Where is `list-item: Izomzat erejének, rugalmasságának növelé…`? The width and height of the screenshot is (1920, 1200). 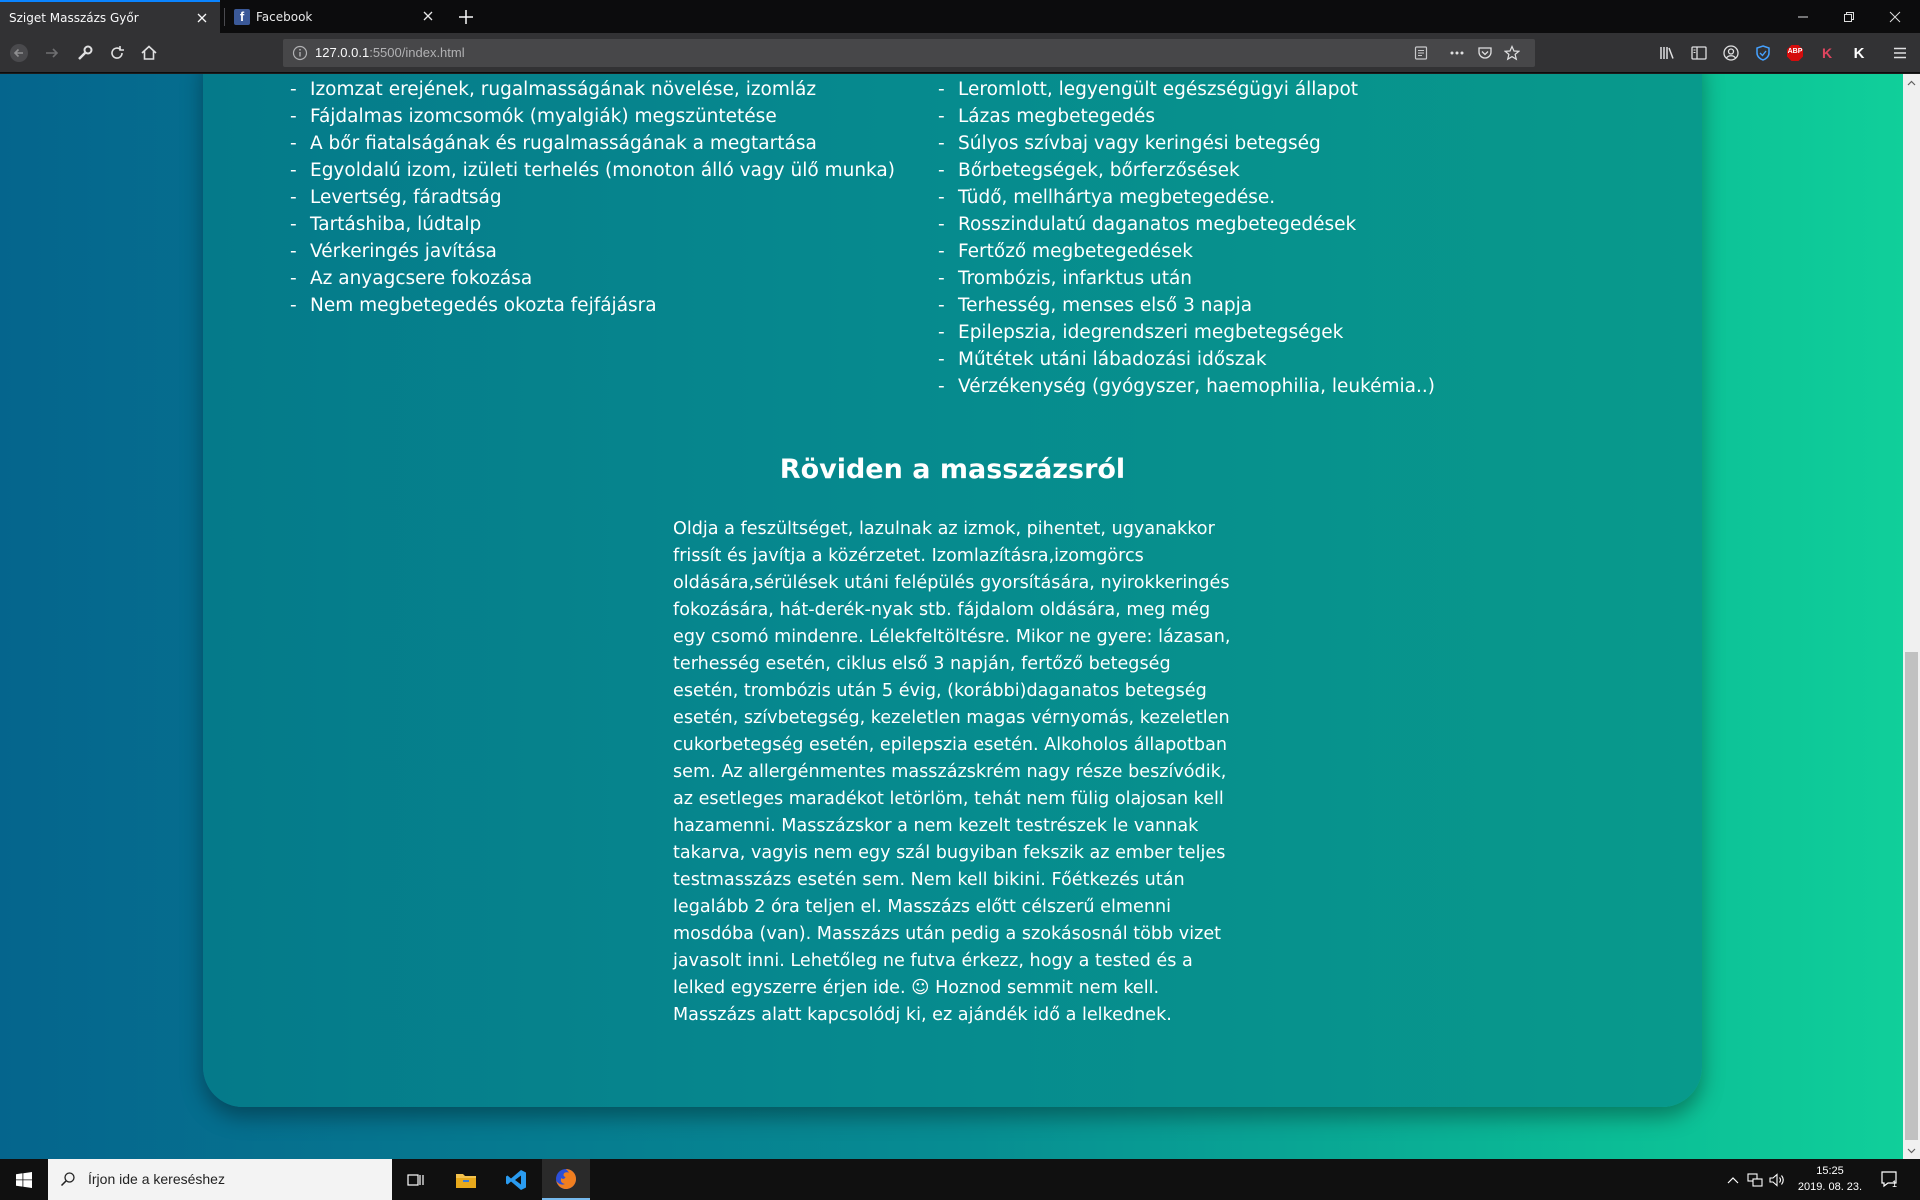 list-item: Izomzat erejének, rugalmasságának növelé… is located at coordinates (591, 89).